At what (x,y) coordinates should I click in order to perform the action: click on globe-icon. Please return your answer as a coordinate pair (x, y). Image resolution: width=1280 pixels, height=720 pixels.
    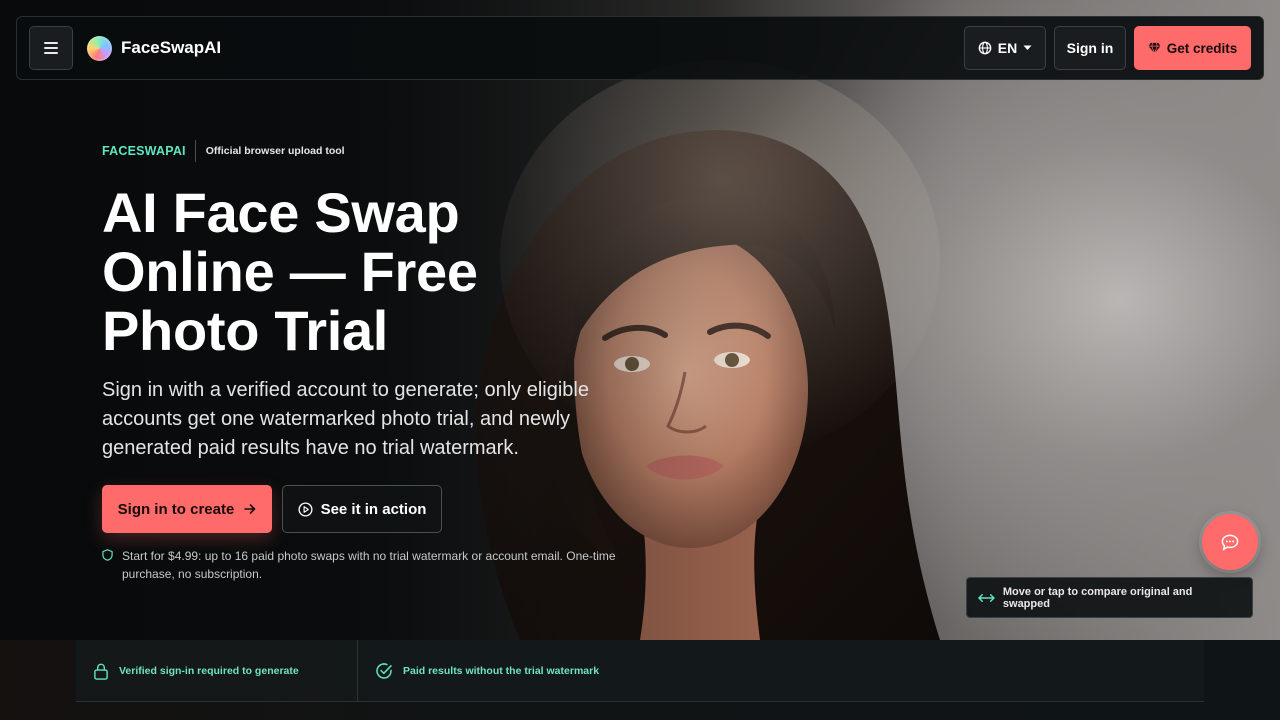
    Looking at the image, I should click on (985, 48).